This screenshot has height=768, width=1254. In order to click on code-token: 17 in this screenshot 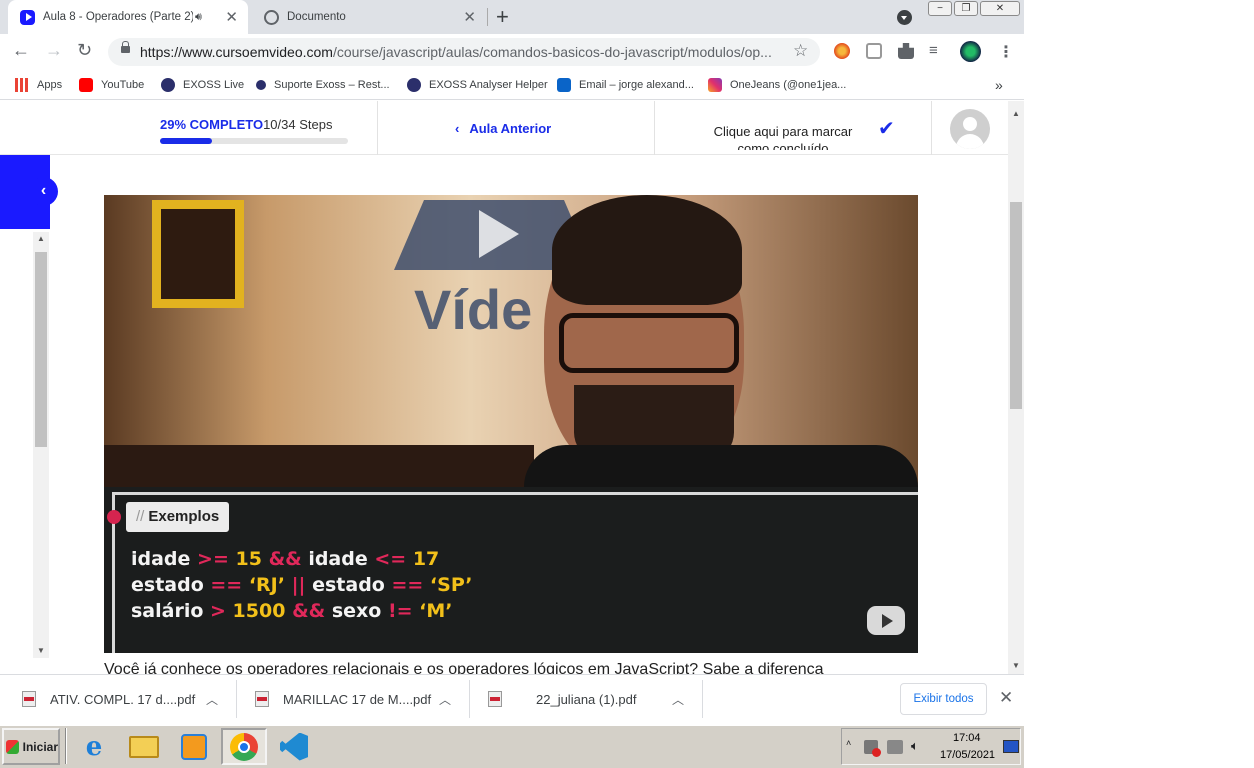, I will do `click(423, 559)`.